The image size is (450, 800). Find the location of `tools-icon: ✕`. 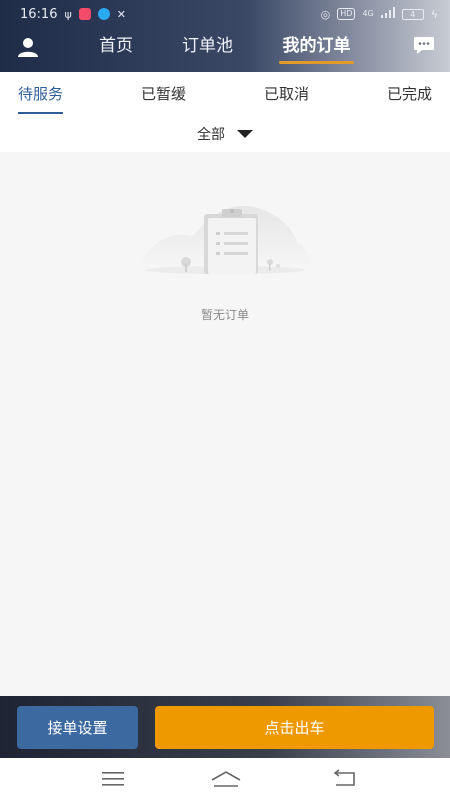

tools-icon: ✕ is located at coordinates (121, 14).